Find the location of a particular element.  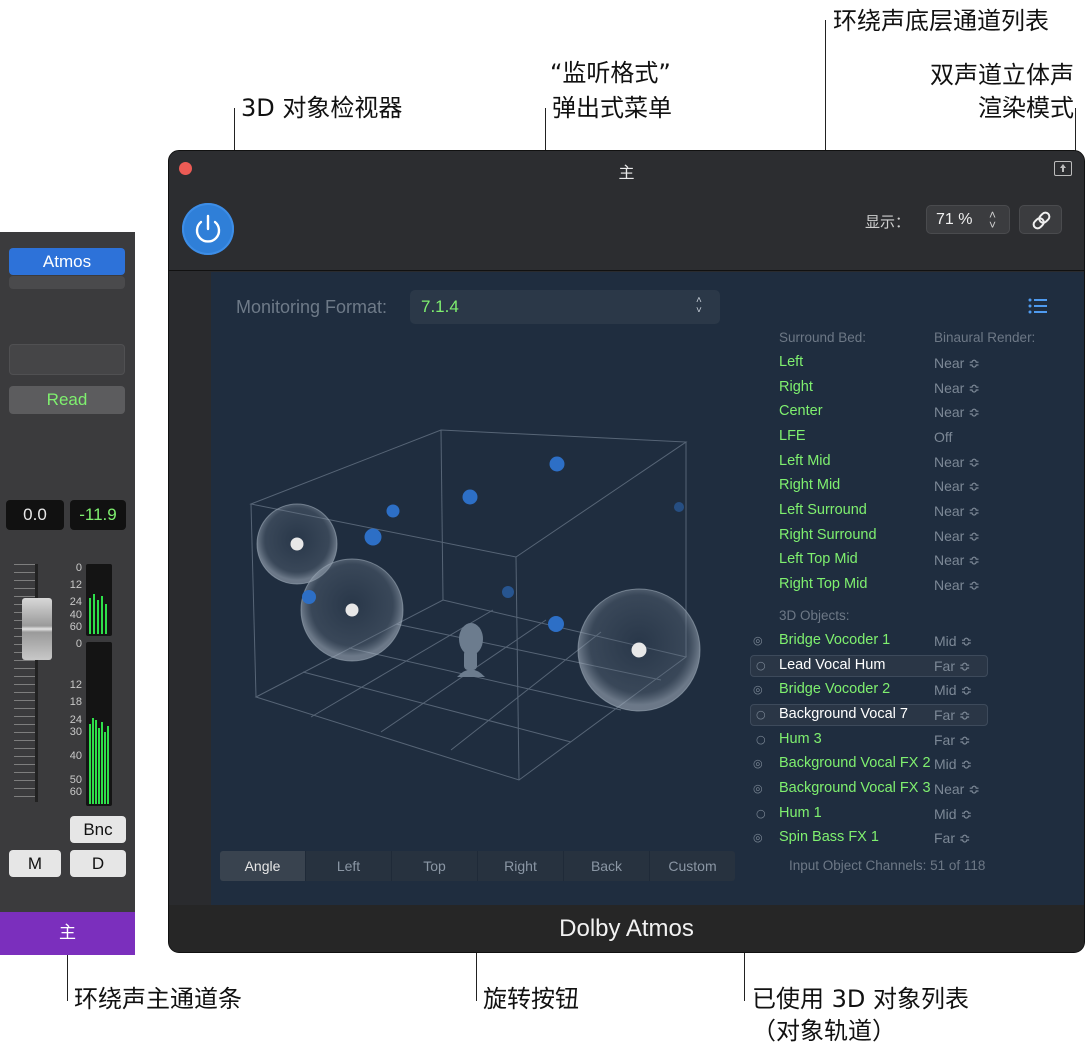

object-name: Lead Vocal Hum is located at coordinates (832, 665).